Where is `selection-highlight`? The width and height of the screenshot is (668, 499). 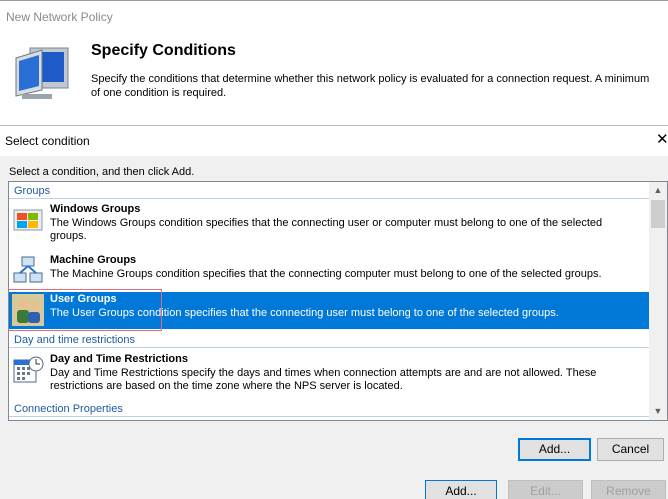 selection-highlight is located at coordinates (85, 310).